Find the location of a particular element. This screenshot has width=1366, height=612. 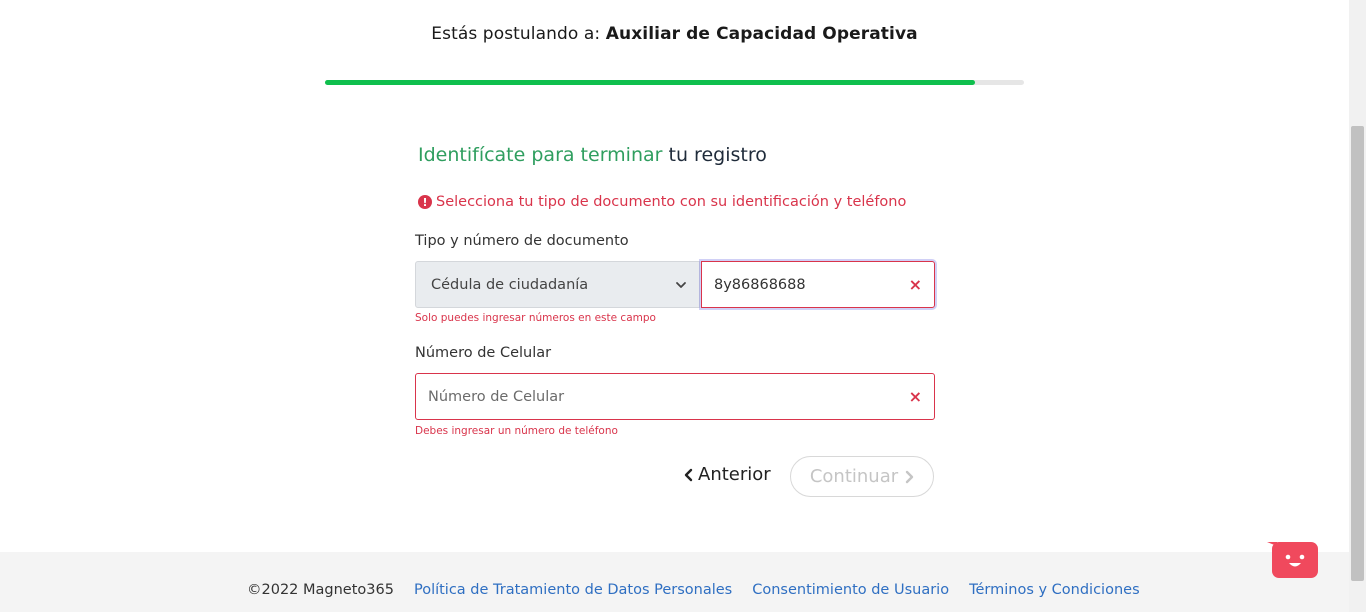

document-number-field: × is located at coordinates (818, 284).